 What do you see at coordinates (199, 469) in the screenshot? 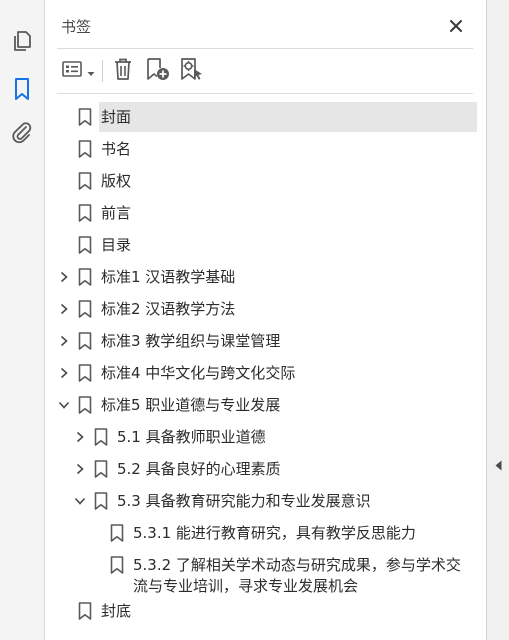
I see `bookmark-label: 5.2 具备良好的心理素质` at bounding box center [199, 469].